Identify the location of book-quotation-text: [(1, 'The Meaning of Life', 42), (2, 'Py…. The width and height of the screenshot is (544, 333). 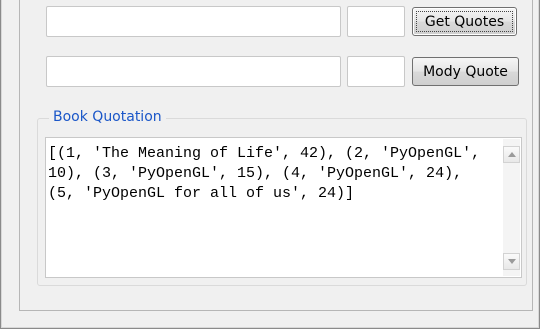
(269, 173).